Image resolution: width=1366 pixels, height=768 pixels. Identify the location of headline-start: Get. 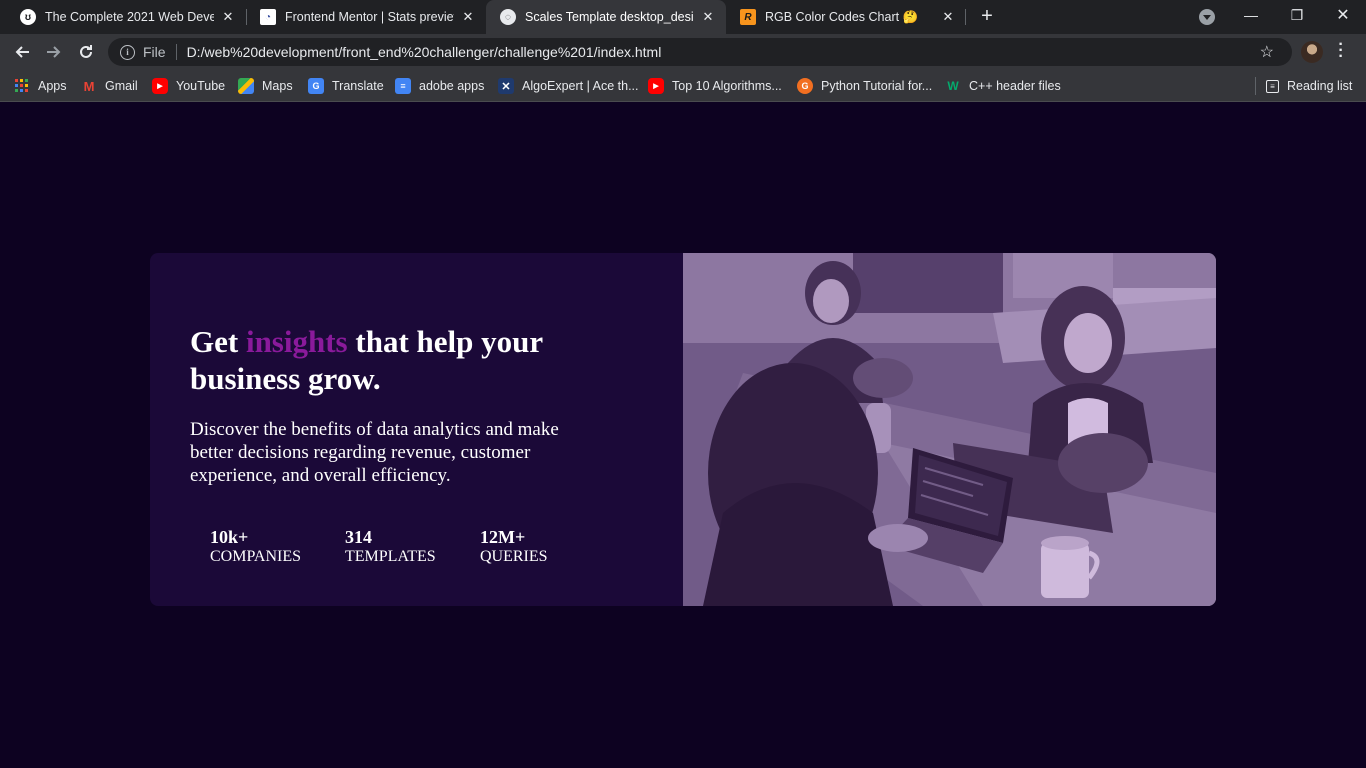
(218, 341).